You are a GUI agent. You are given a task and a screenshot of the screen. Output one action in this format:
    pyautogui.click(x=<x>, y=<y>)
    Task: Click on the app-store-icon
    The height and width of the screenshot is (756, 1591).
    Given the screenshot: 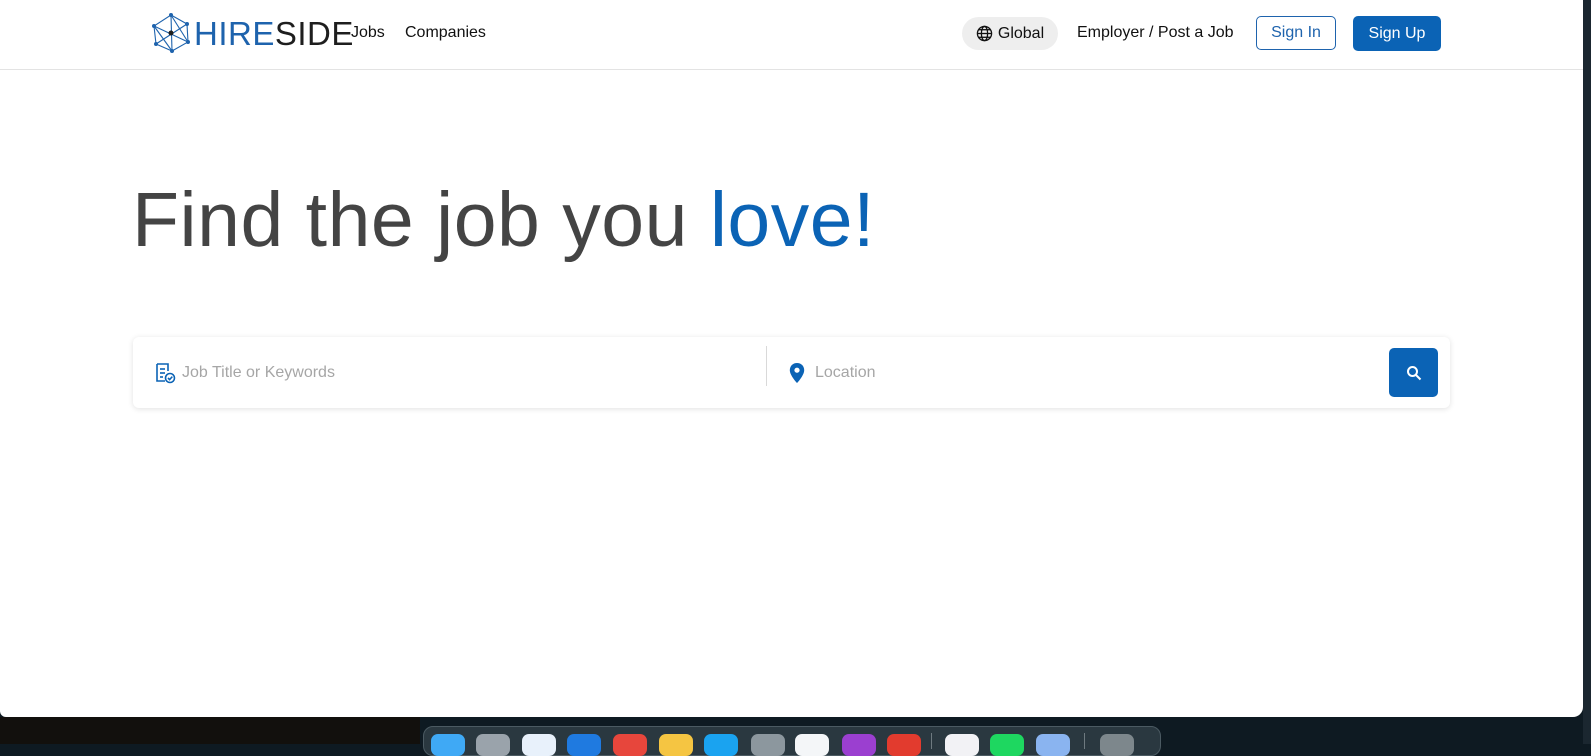 What is the action you would take?
    pyautogui.click(x=721, y=745)
    